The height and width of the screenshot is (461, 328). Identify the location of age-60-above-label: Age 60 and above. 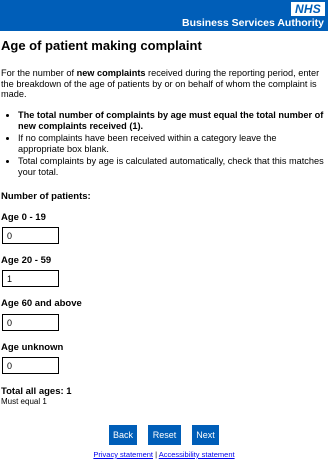
(41, 303).